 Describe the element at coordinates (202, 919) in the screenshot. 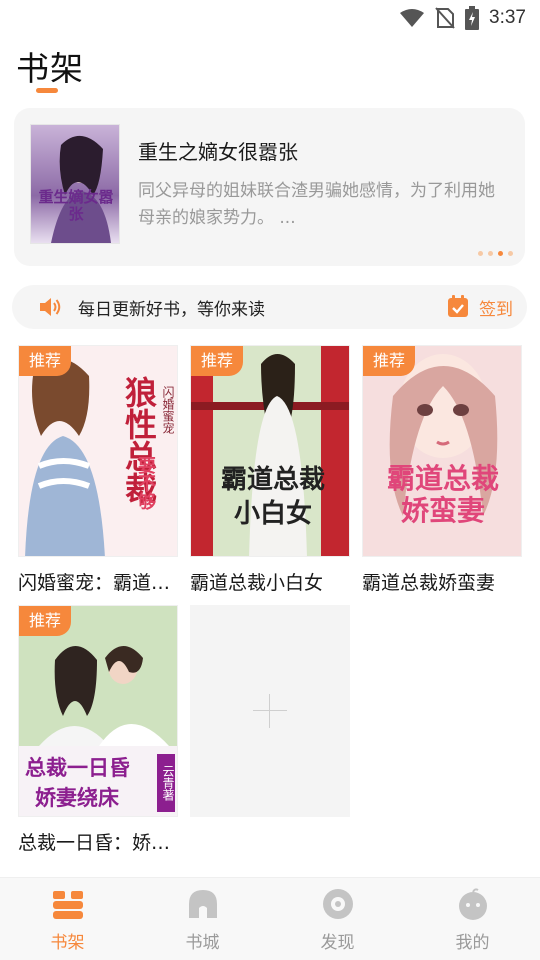

I see `nav-tab-bookstore: 书城` at that location.